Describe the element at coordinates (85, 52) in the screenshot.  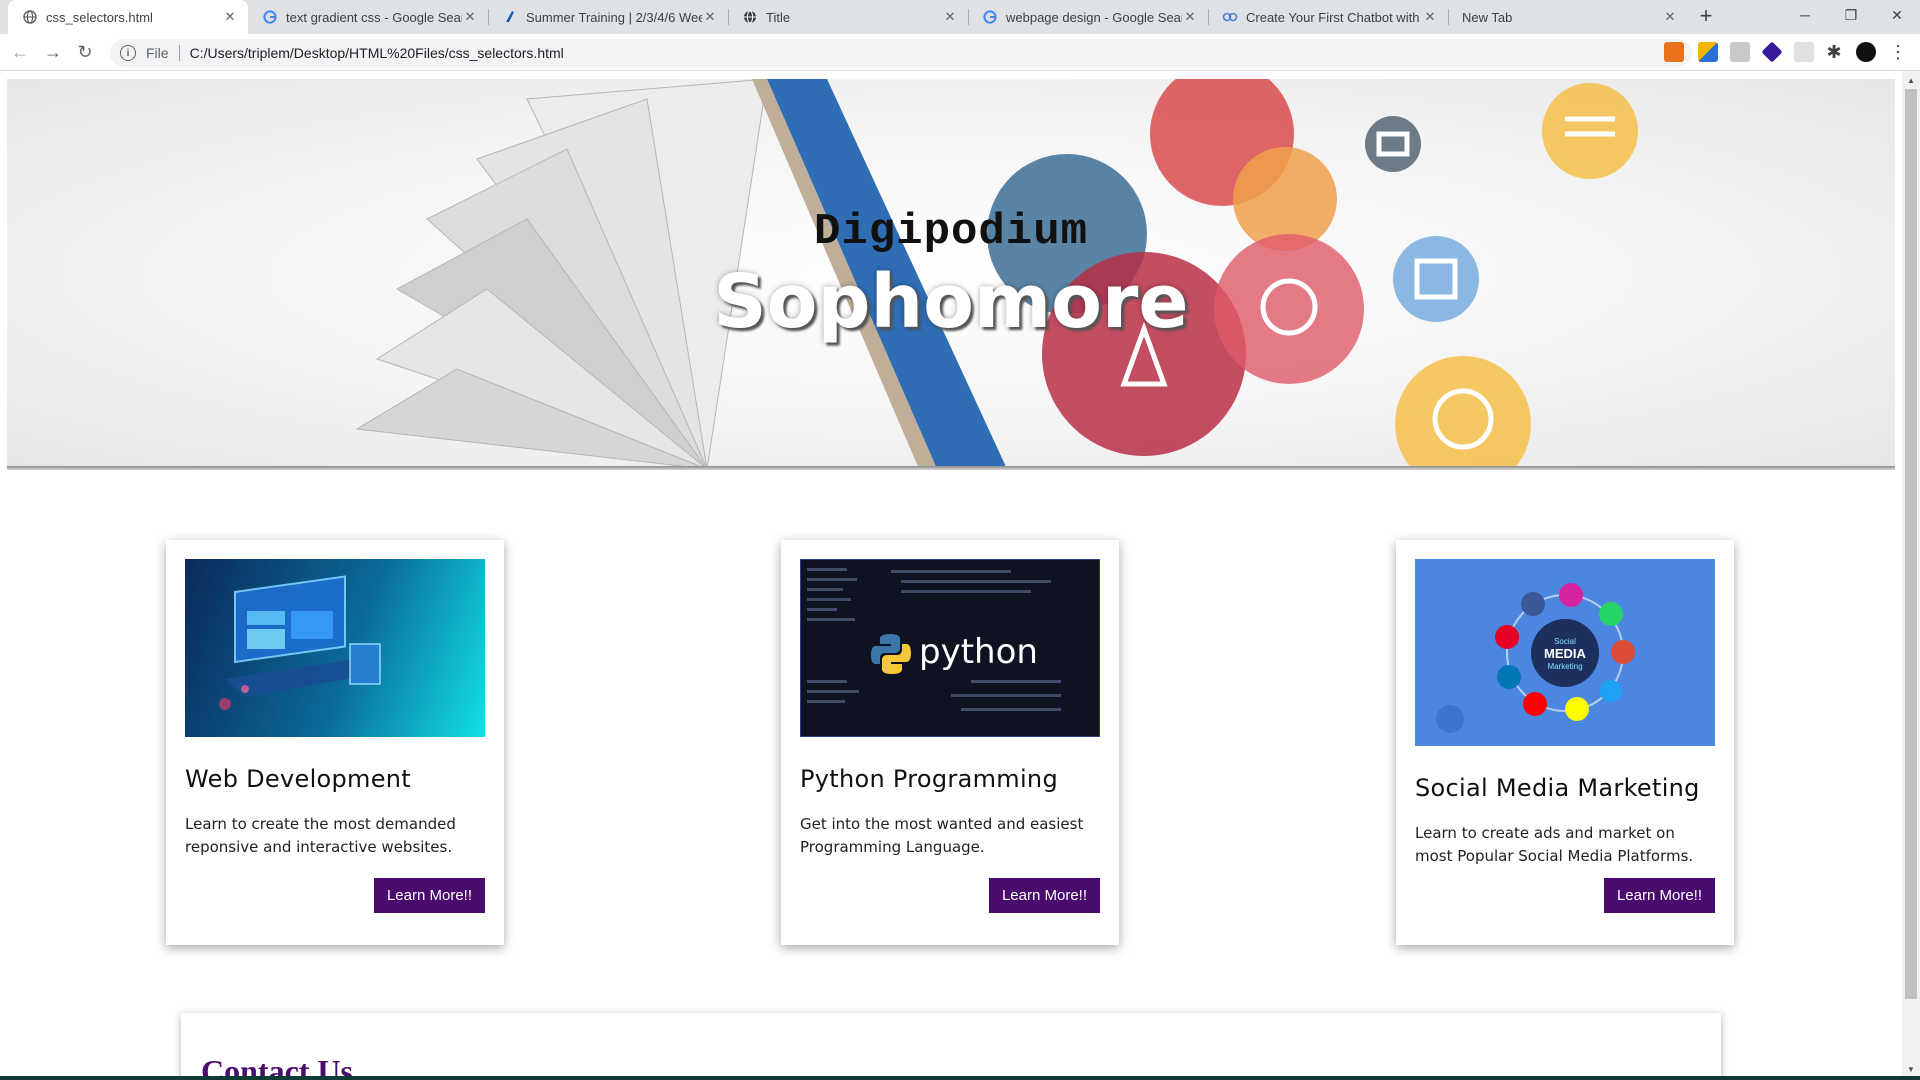
I see `reload-button: ↻` at that location.